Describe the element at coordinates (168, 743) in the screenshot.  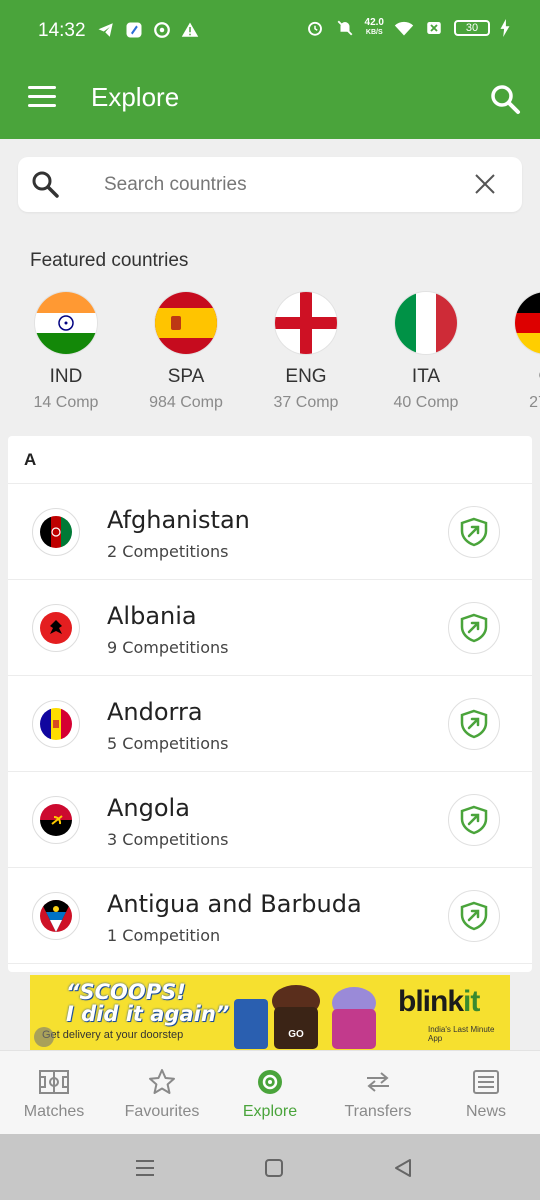
I see `country-competitions: 5 Competitions` at that location.